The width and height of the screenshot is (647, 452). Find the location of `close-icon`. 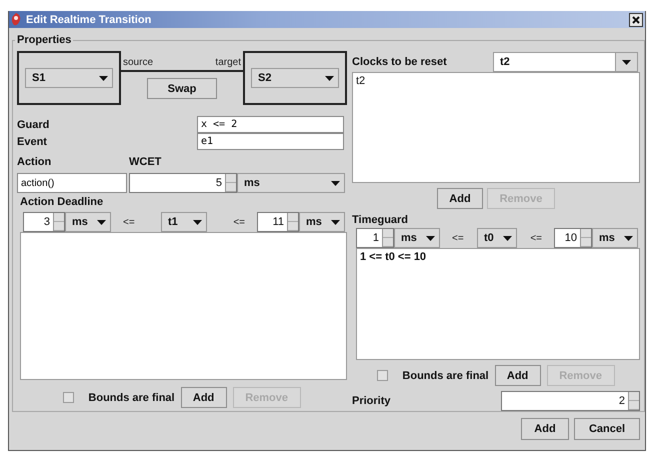

close-icon is located at coordinates (636, 20).